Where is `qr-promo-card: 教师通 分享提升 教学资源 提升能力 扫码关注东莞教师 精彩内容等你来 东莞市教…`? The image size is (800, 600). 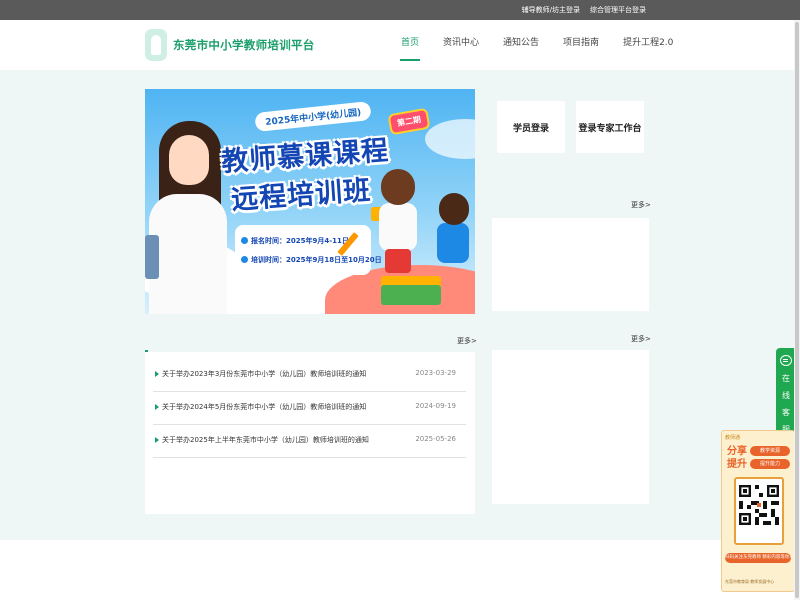 qr-promo-card: 教师通 分享提升 教学资源 提升能力 扫码关注东莞教师 精彩内容等你来 东莞市教… is located at coordinates (758, 511).